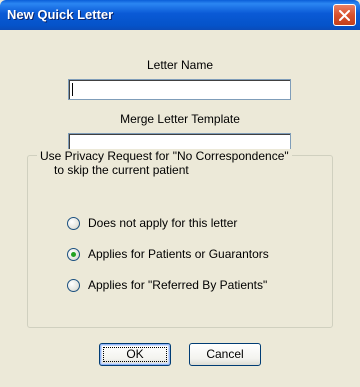 Image resolution: width=360 pixels, height=387 pixels. I want to click on merge-template-label: Merge Letter Template, so click(180, 119).